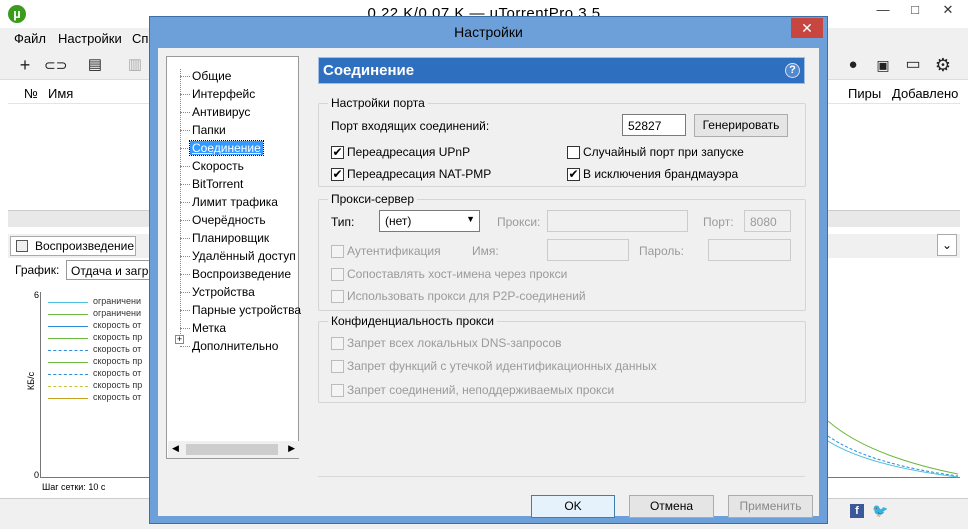 The height and width of the screenshot is (529, 968). What do you see at coordinates (573, 152) in the screenshot?
I see `random-port-checkbox` at bounding box center [573, 152].